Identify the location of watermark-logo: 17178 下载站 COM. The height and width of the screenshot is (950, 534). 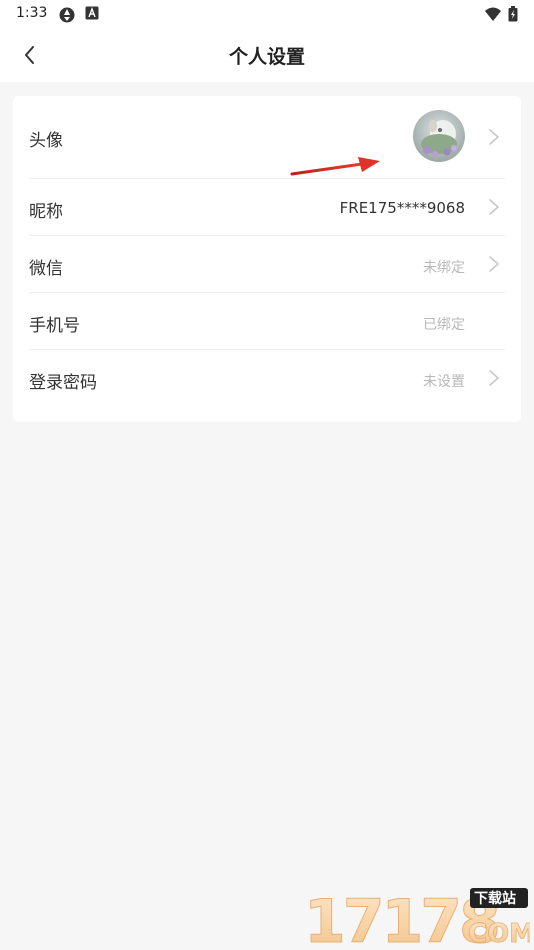
(417, 918).